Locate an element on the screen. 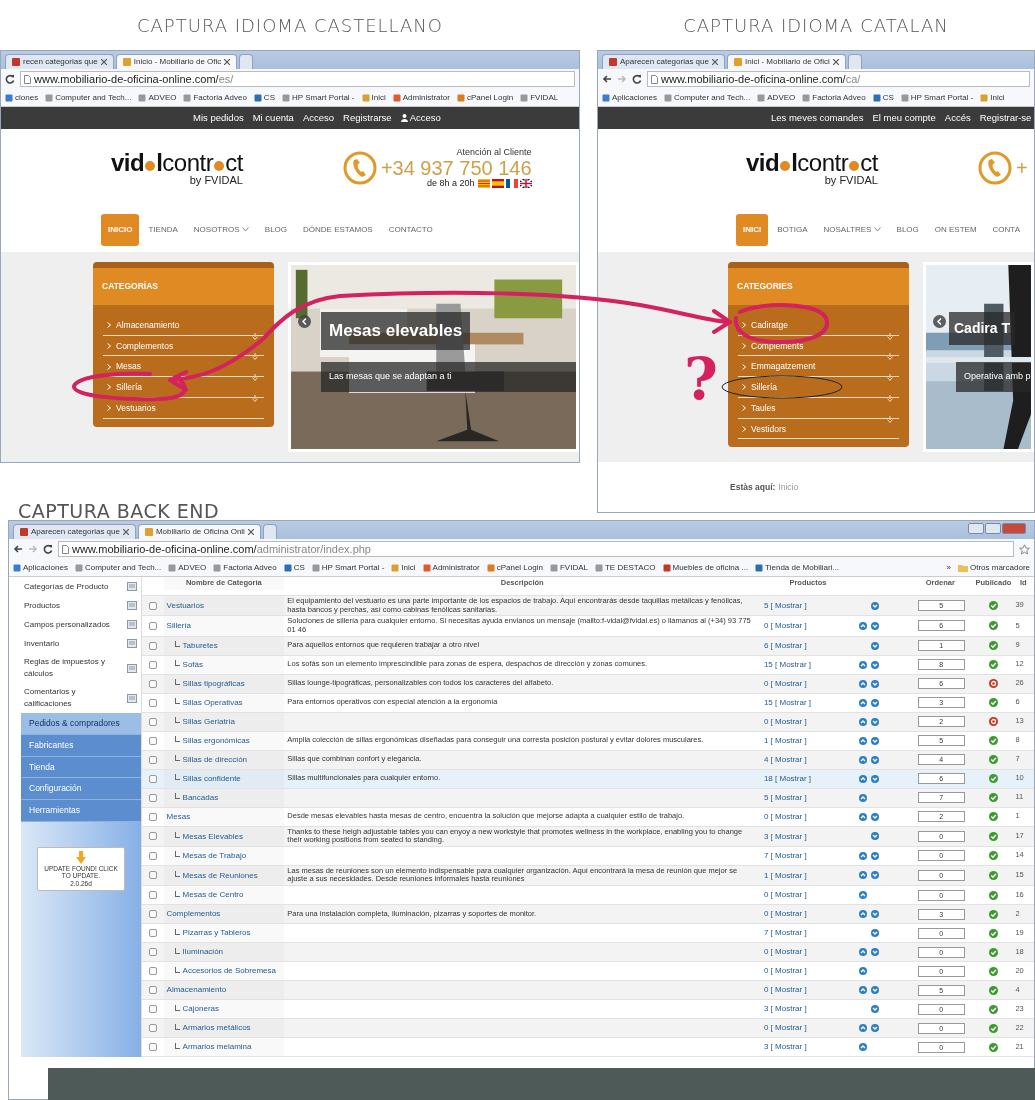 The image size is (1035, 1100). category-link: Sillería is located at coordinates (183, 387).